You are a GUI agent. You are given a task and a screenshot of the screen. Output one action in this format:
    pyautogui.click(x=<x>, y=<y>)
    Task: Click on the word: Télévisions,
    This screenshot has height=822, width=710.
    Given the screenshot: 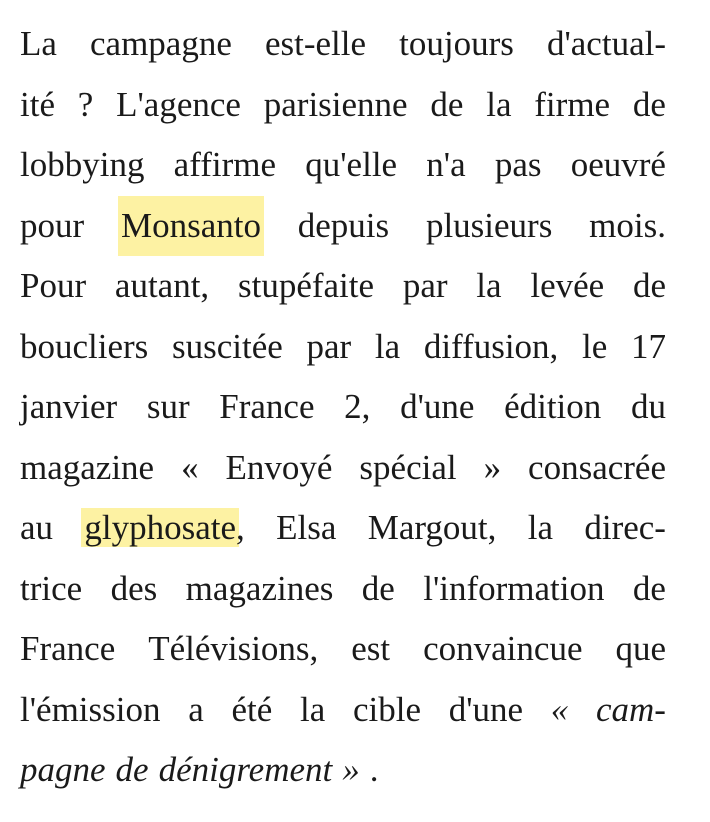 What is the action you would take?
    pyautogui.click(x=233, y=648)
    